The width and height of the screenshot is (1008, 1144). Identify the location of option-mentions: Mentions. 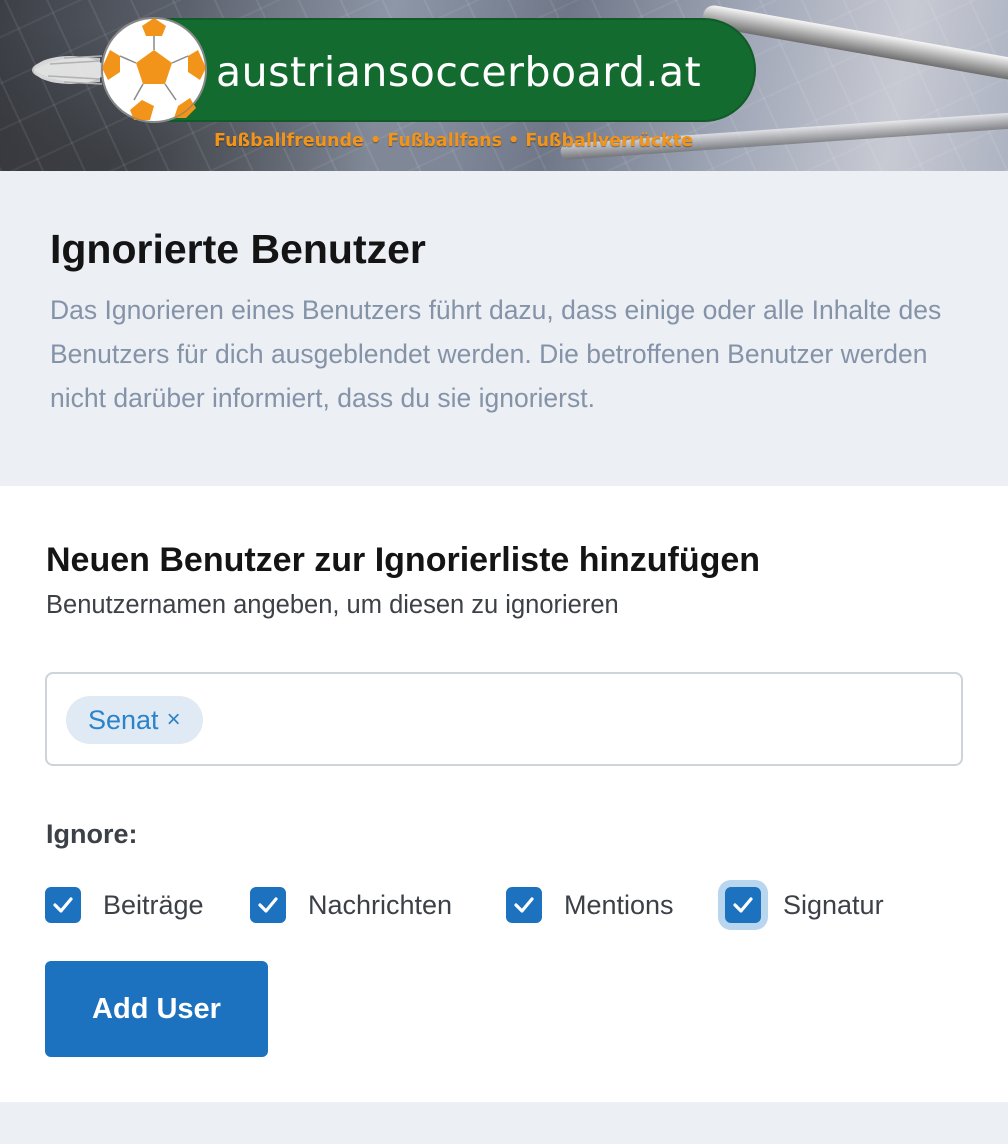
(590, 905).